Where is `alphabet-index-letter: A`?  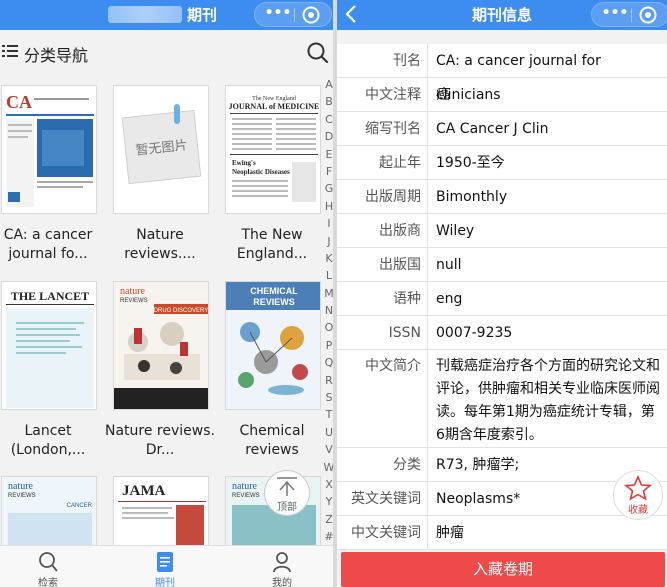 alphabet-index-letter: A is located at coordinates (327, 84).